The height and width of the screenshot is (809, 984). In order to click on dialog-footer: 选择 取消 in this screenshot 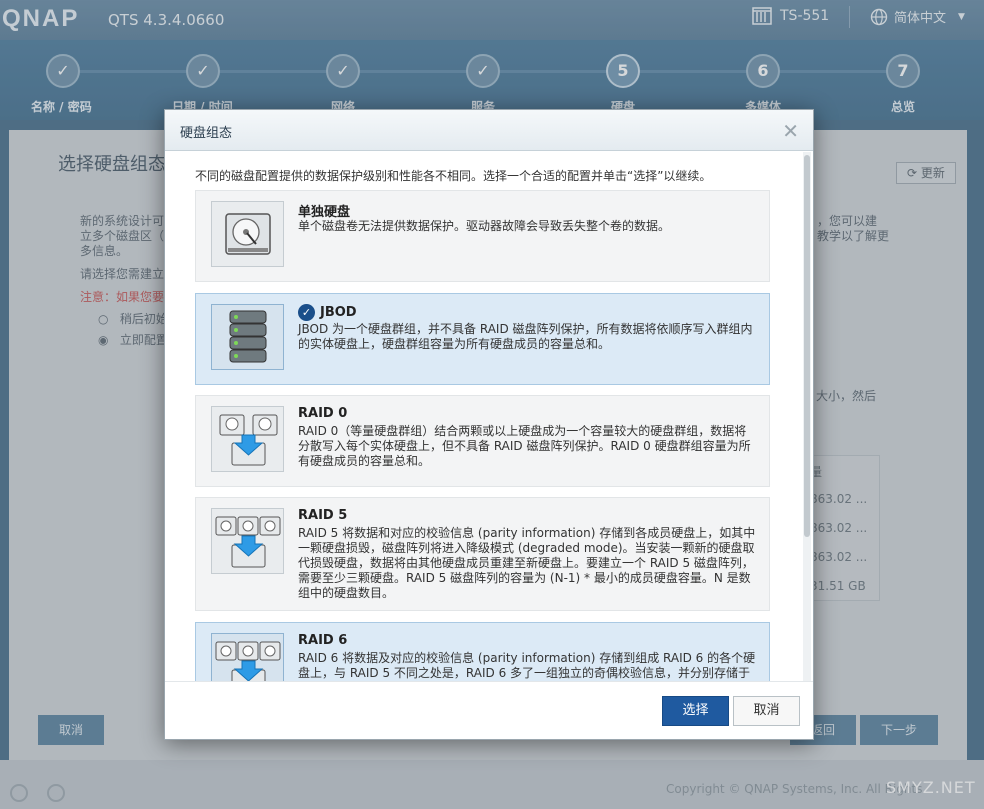, I will do `click(489, 710)`.